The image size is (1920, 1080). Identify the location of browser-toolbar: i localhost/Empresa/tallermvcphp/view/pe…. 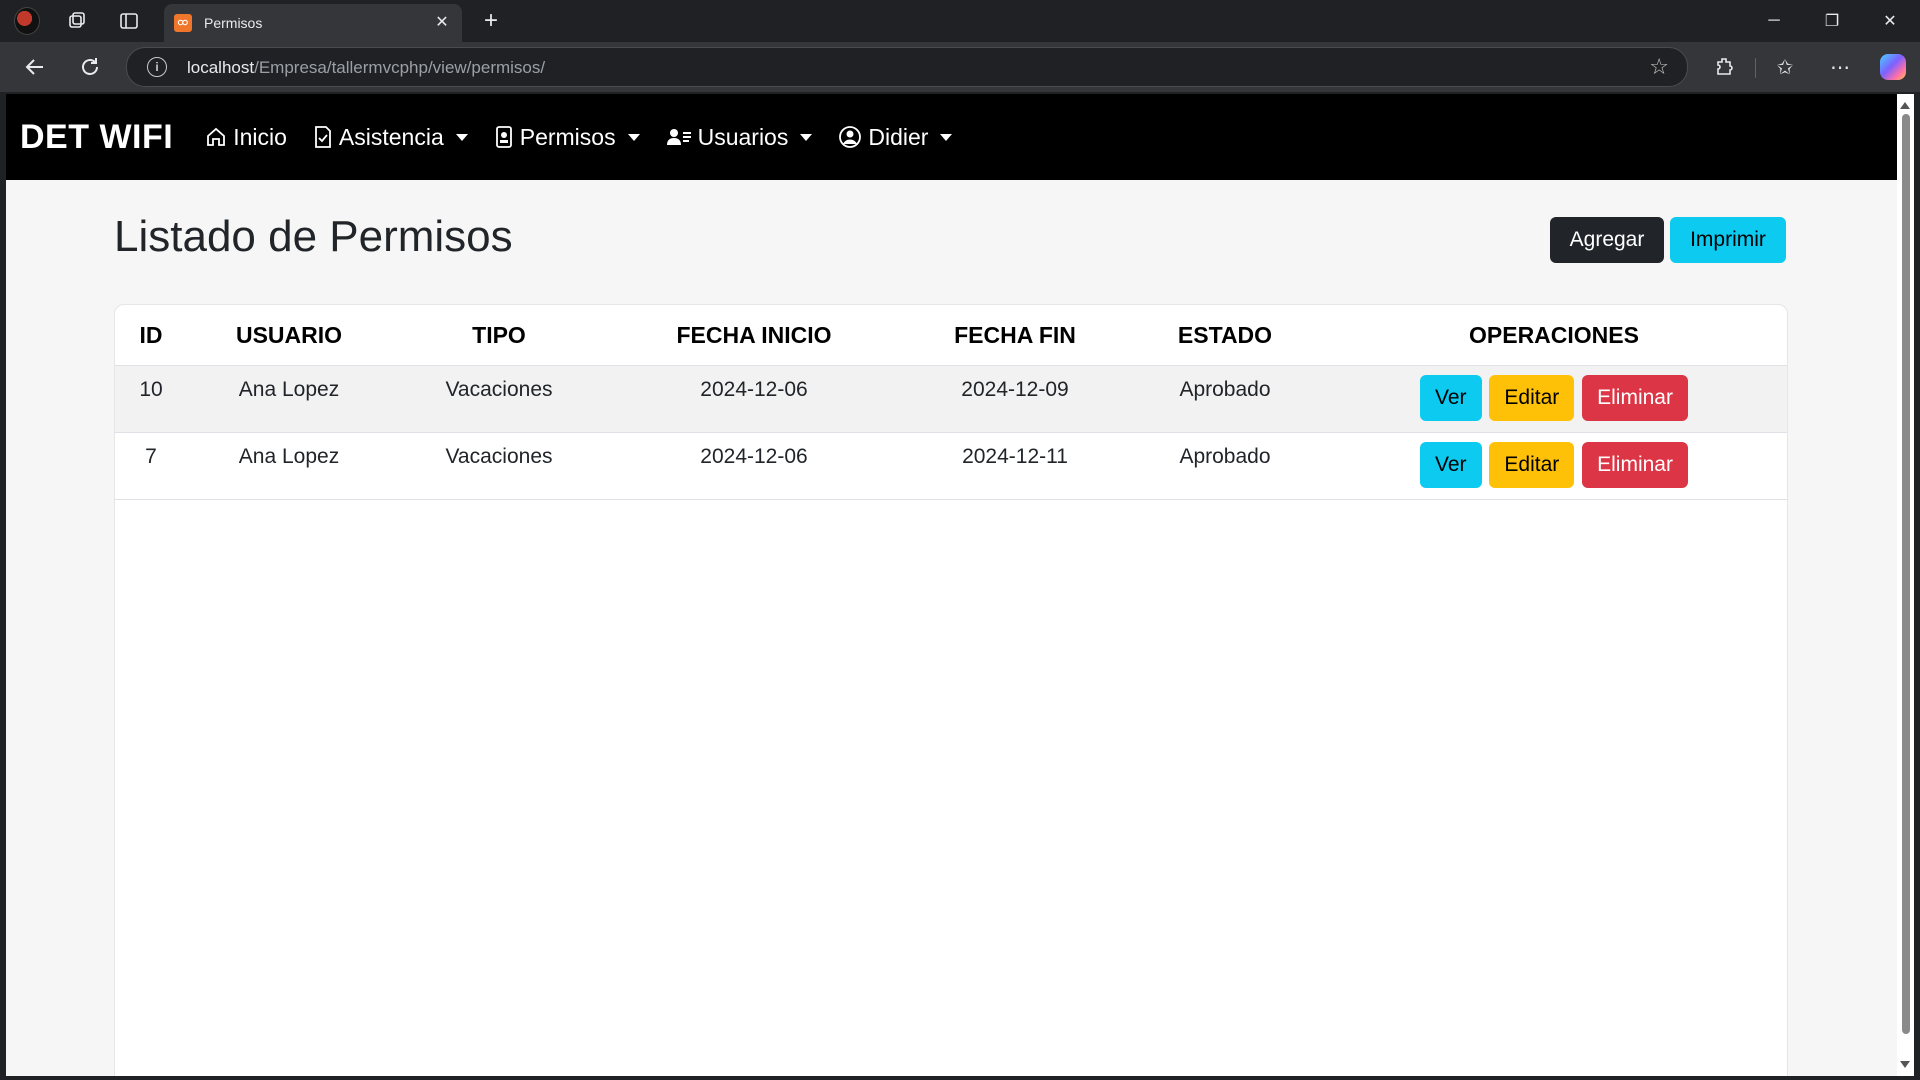
(960, 67).